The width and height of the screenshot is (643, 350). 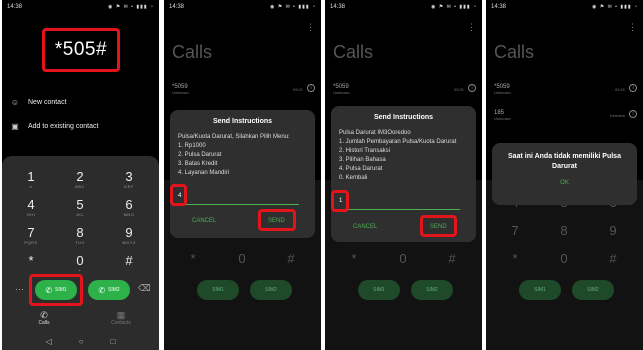 I want to click on key-5: 5 JKL, so click(x=80, y=208).